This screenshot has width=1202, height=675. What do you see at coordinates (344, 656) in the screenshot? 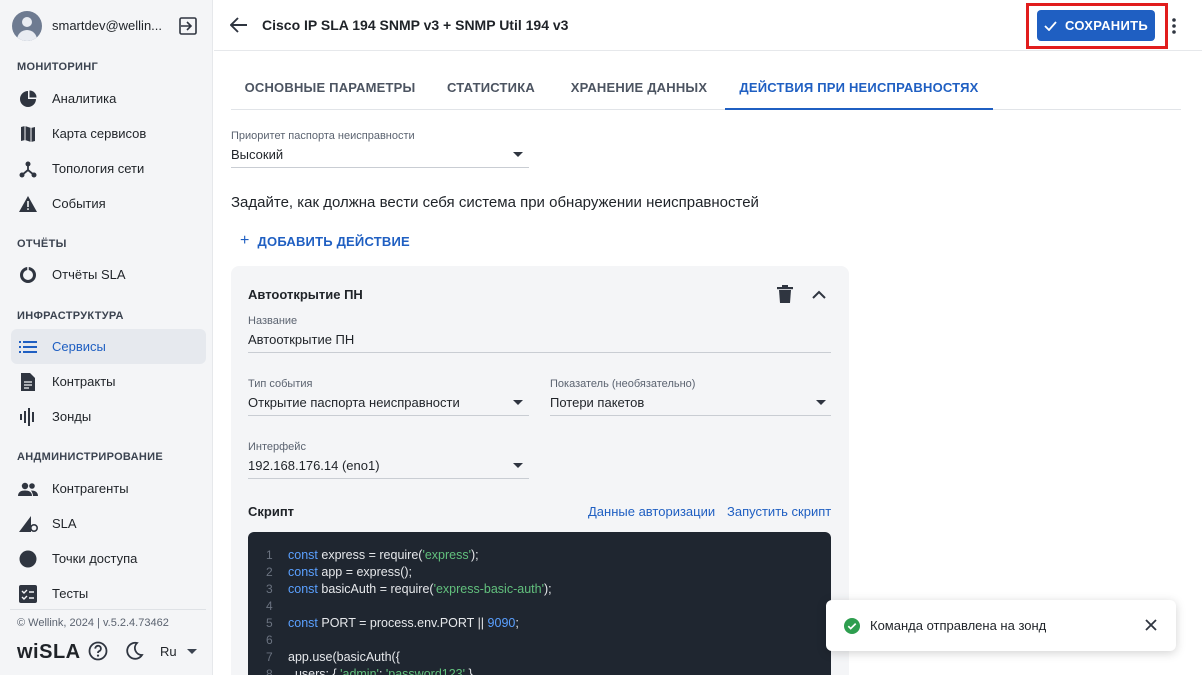
I see `code-text: app.use(basicAuth({` at bounding box center [344, 656].